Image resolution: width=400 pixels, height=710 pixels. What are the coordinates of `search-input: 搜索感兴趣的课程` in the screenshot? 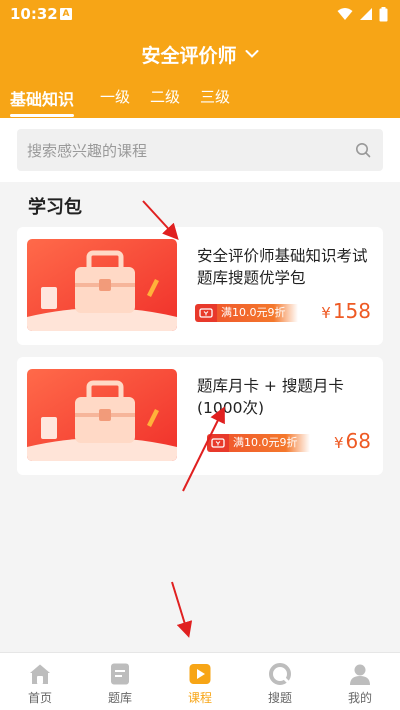 It's located at (200, 150).